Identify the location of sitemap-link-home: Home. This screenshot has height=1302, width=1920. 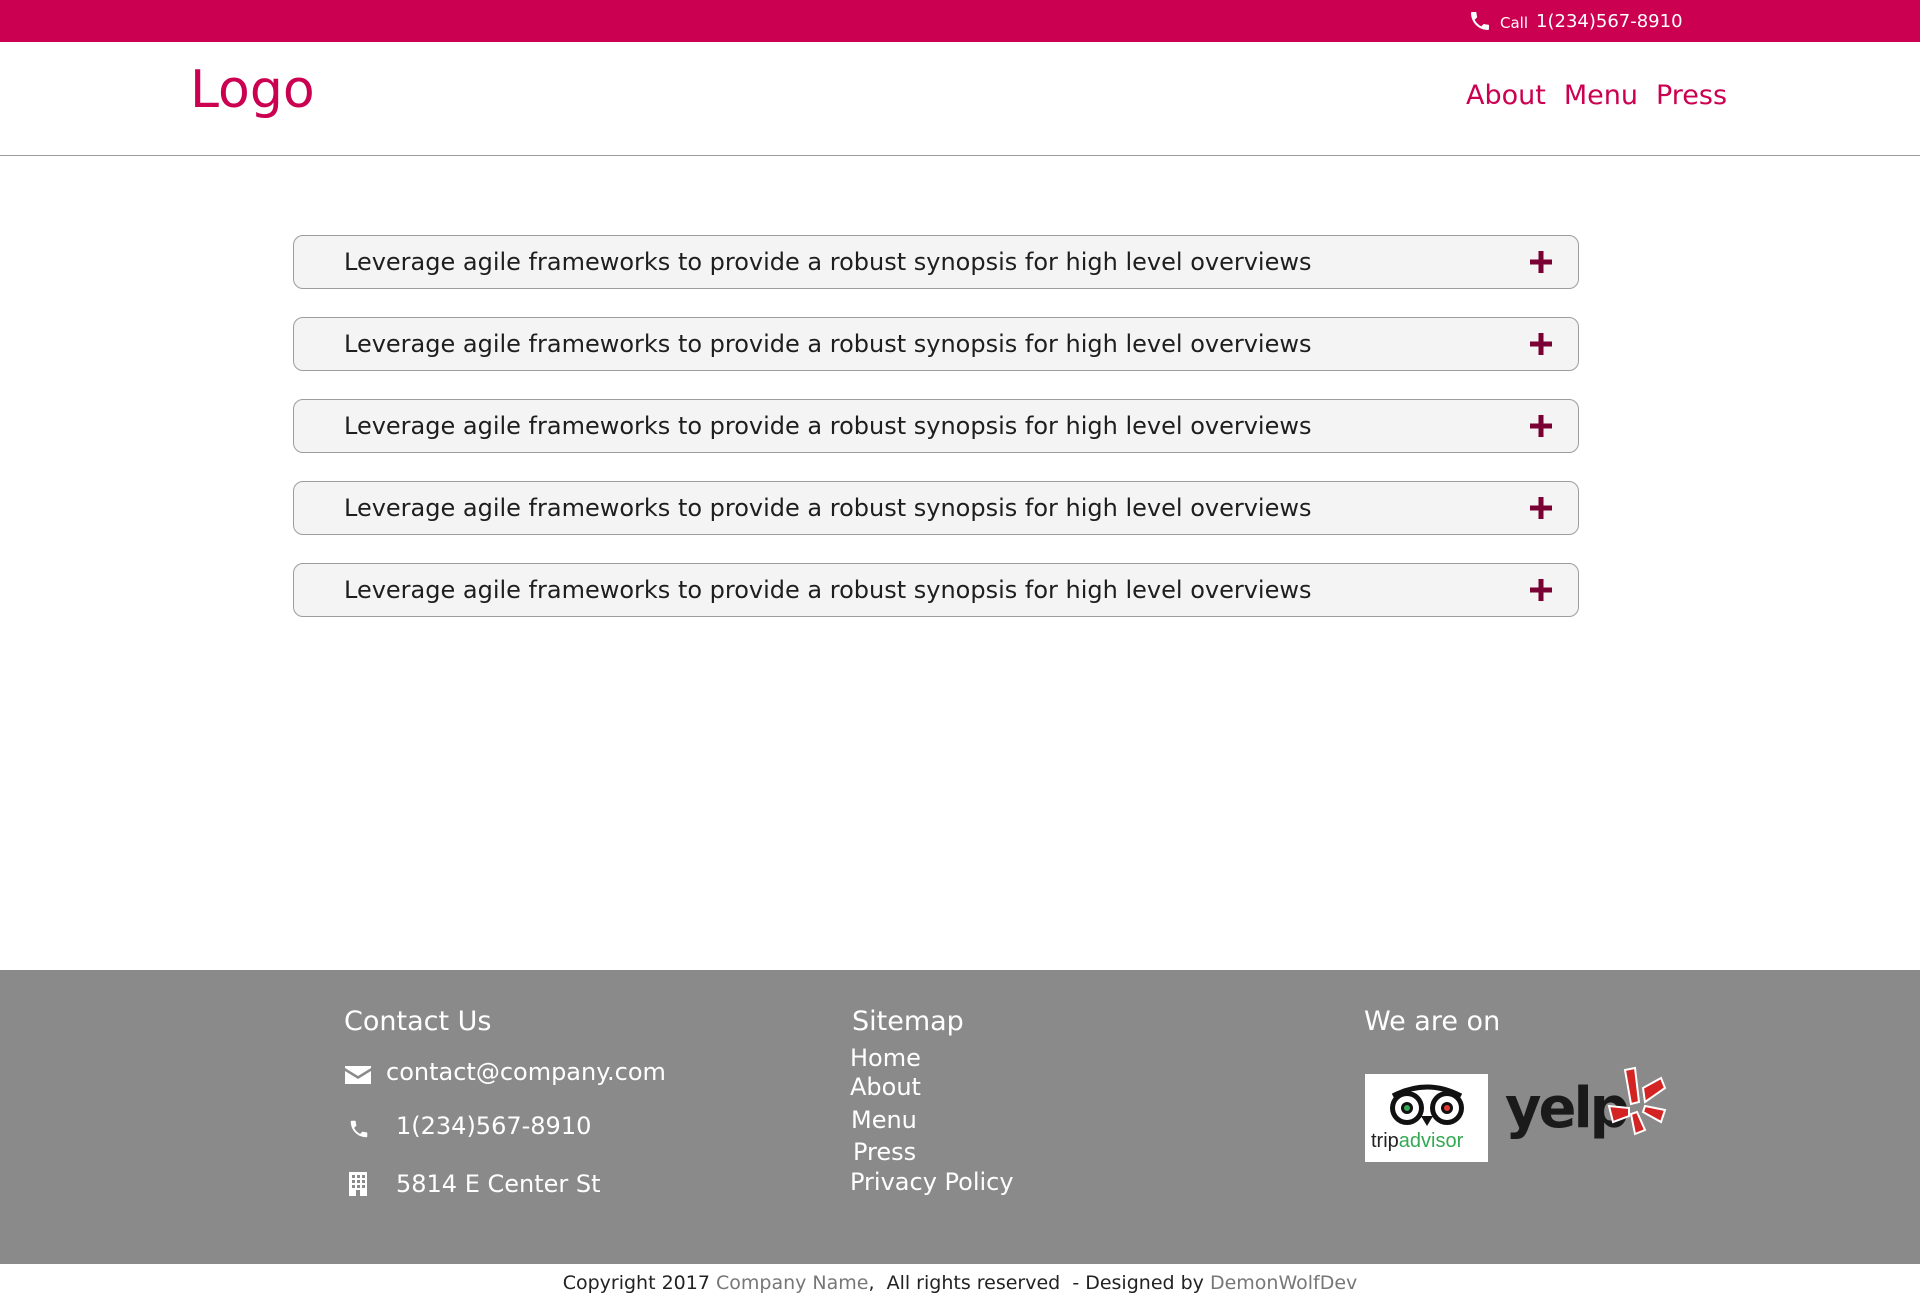
(885, 1058).